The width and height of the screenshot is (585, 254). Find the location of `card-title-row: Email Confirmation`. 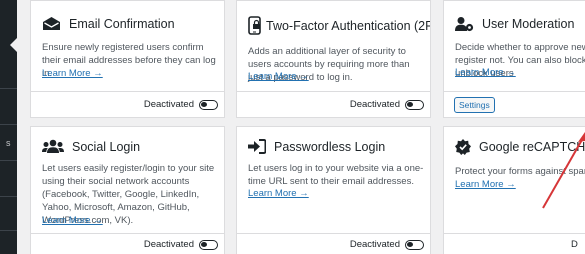

card-title-row: Email Confirmation is located at coordinates (108, 23).